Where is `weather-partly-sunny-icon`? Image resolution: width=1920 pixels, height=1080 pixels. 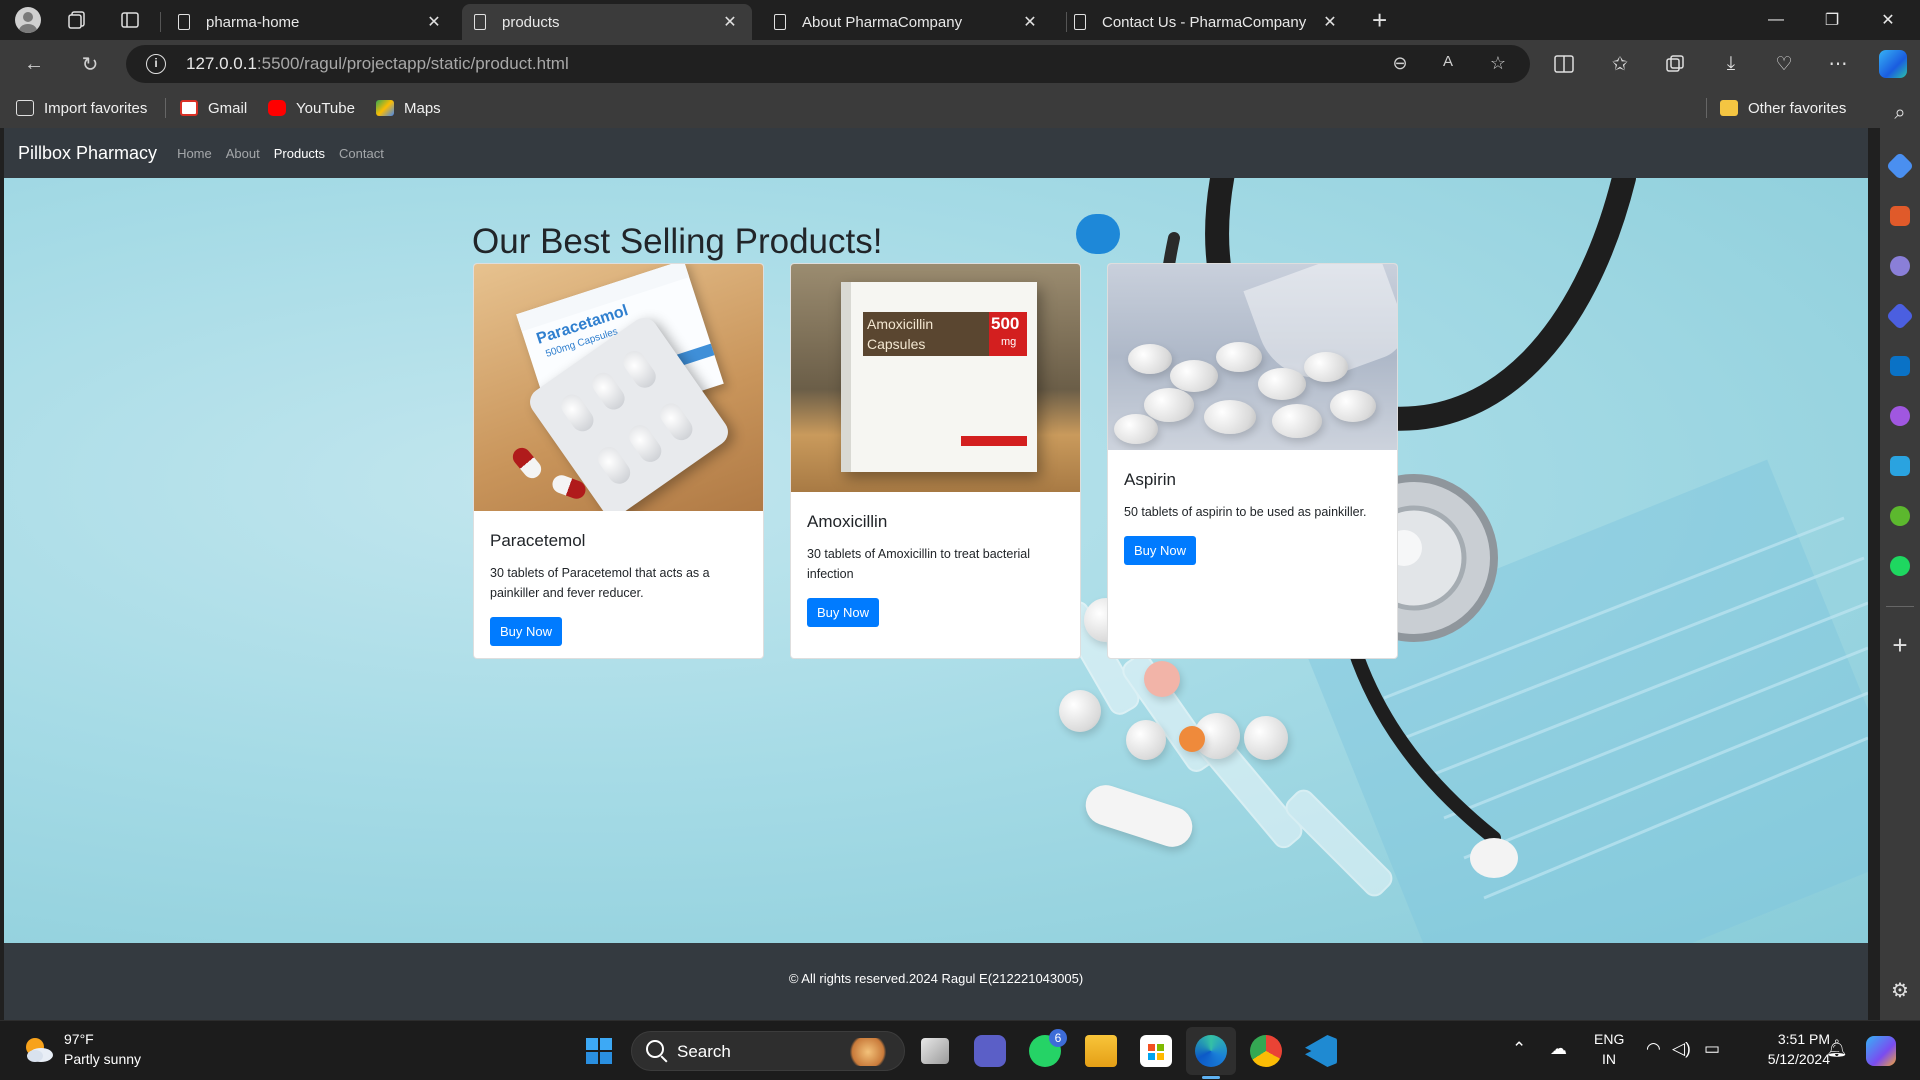 weather-partly-sunny-icon is located at coordinates (38, 1050).